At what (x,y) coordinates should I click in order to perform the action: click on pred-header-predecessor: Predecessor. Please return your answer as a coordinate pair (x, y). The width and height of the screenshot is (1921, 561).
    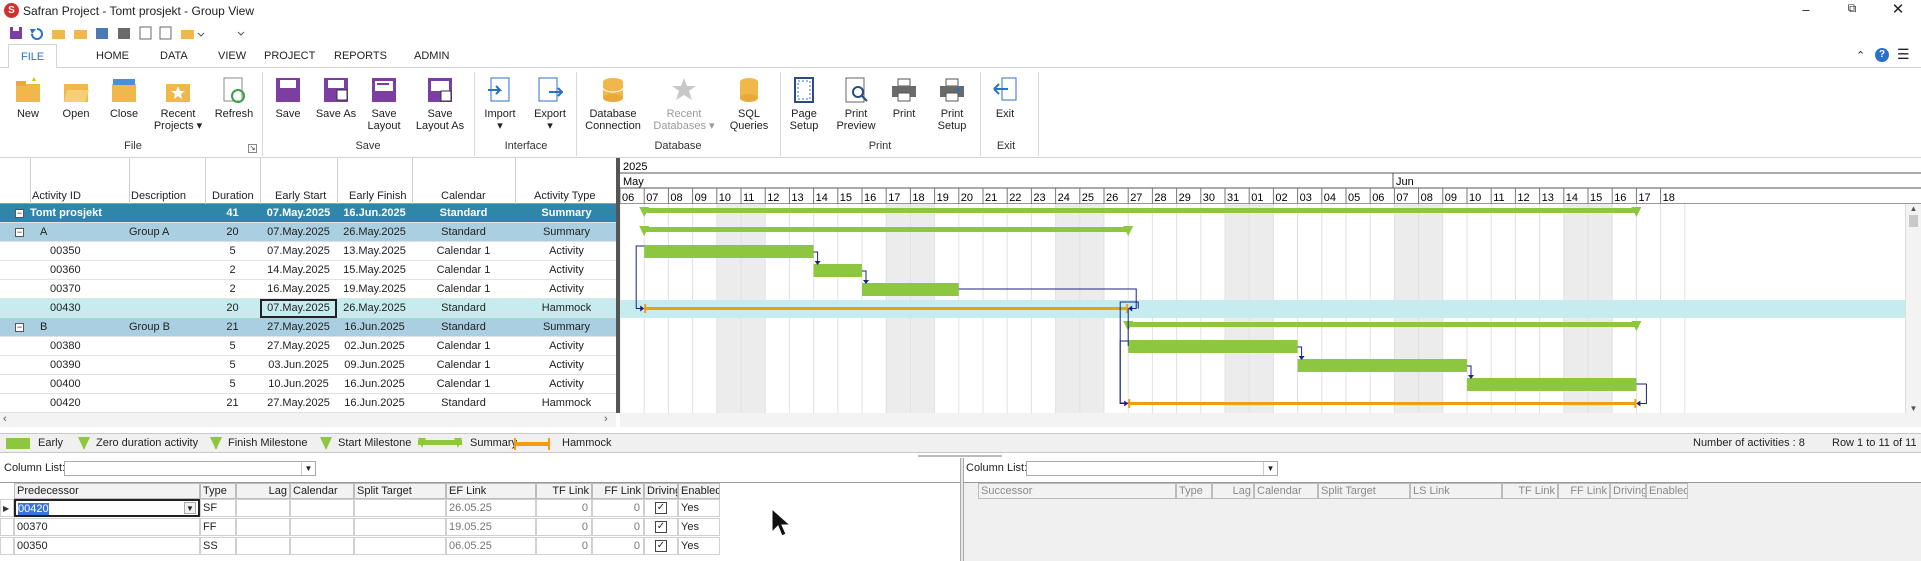
    Looking at the image, I should click on (107, 491).